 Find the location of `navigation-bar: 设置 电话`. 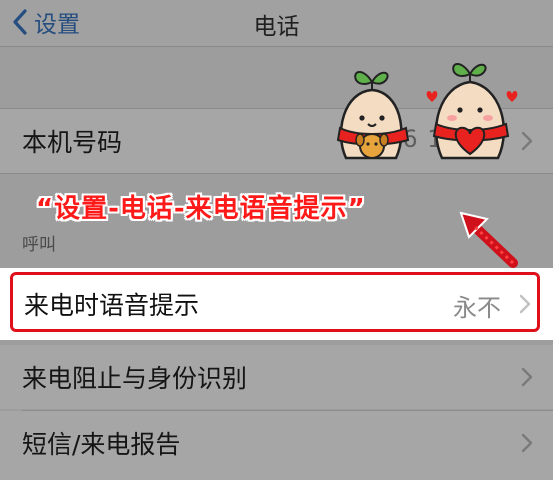

navigation-bar: 设置 电话 is located at coordinates (276, 23).